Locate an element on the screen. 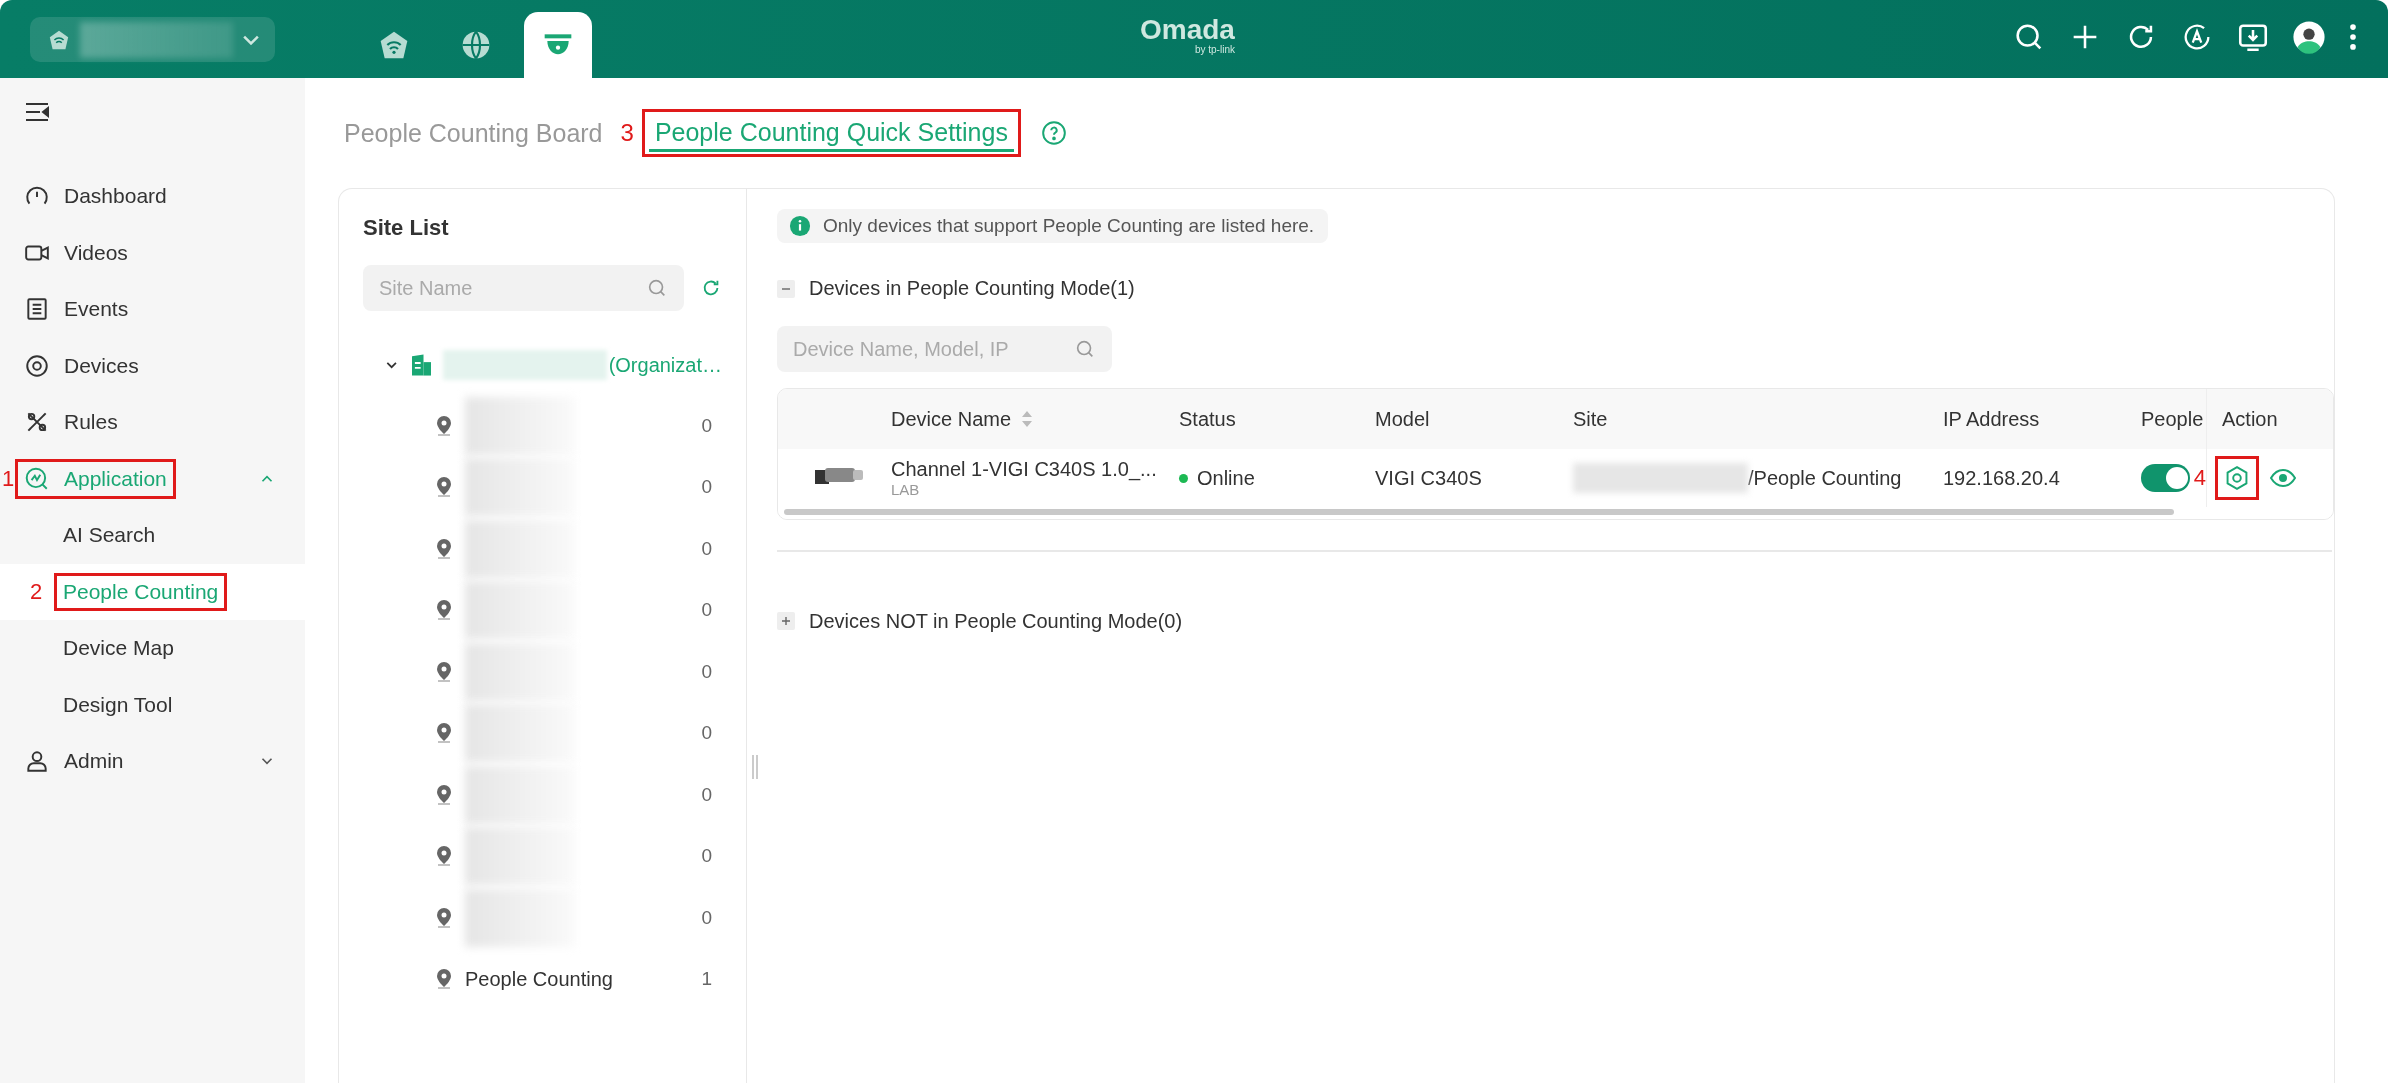  toggle-switch is located at coordinates (2165, 478).